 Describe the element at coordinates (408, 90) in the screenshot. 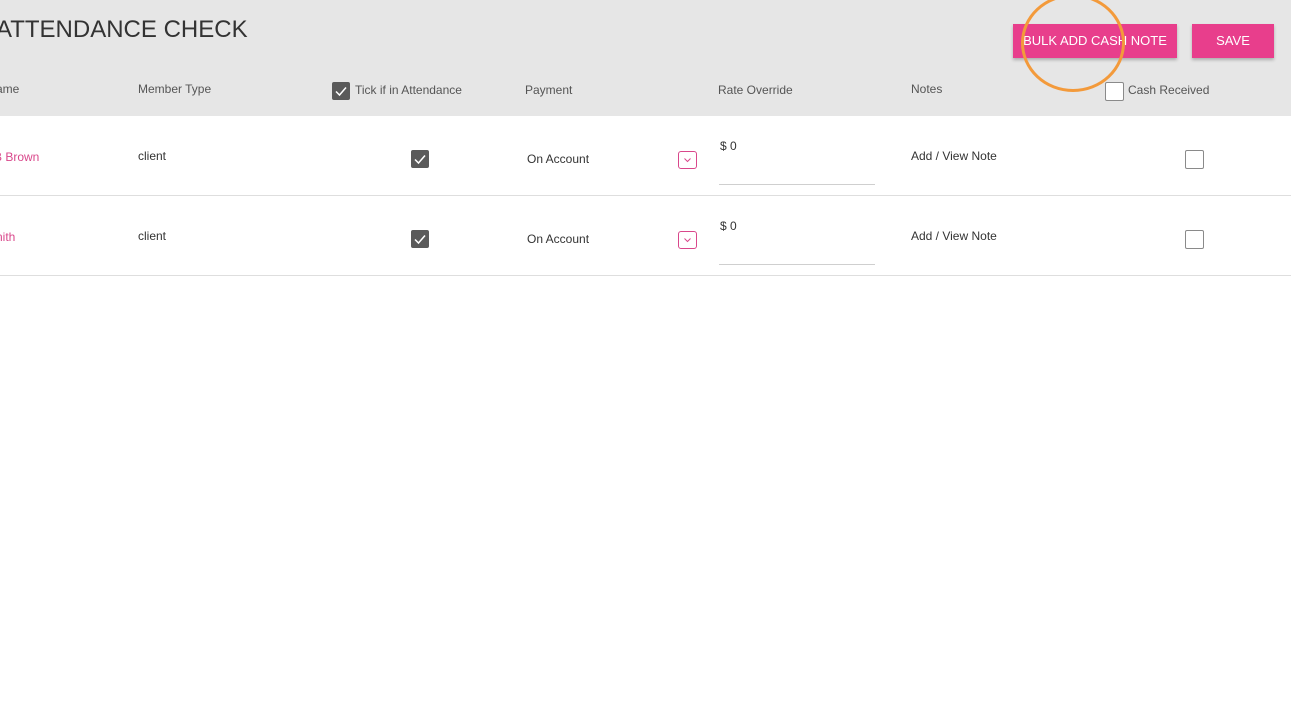

I see `column-header-attendance: Tick if in Attendance` at that location.